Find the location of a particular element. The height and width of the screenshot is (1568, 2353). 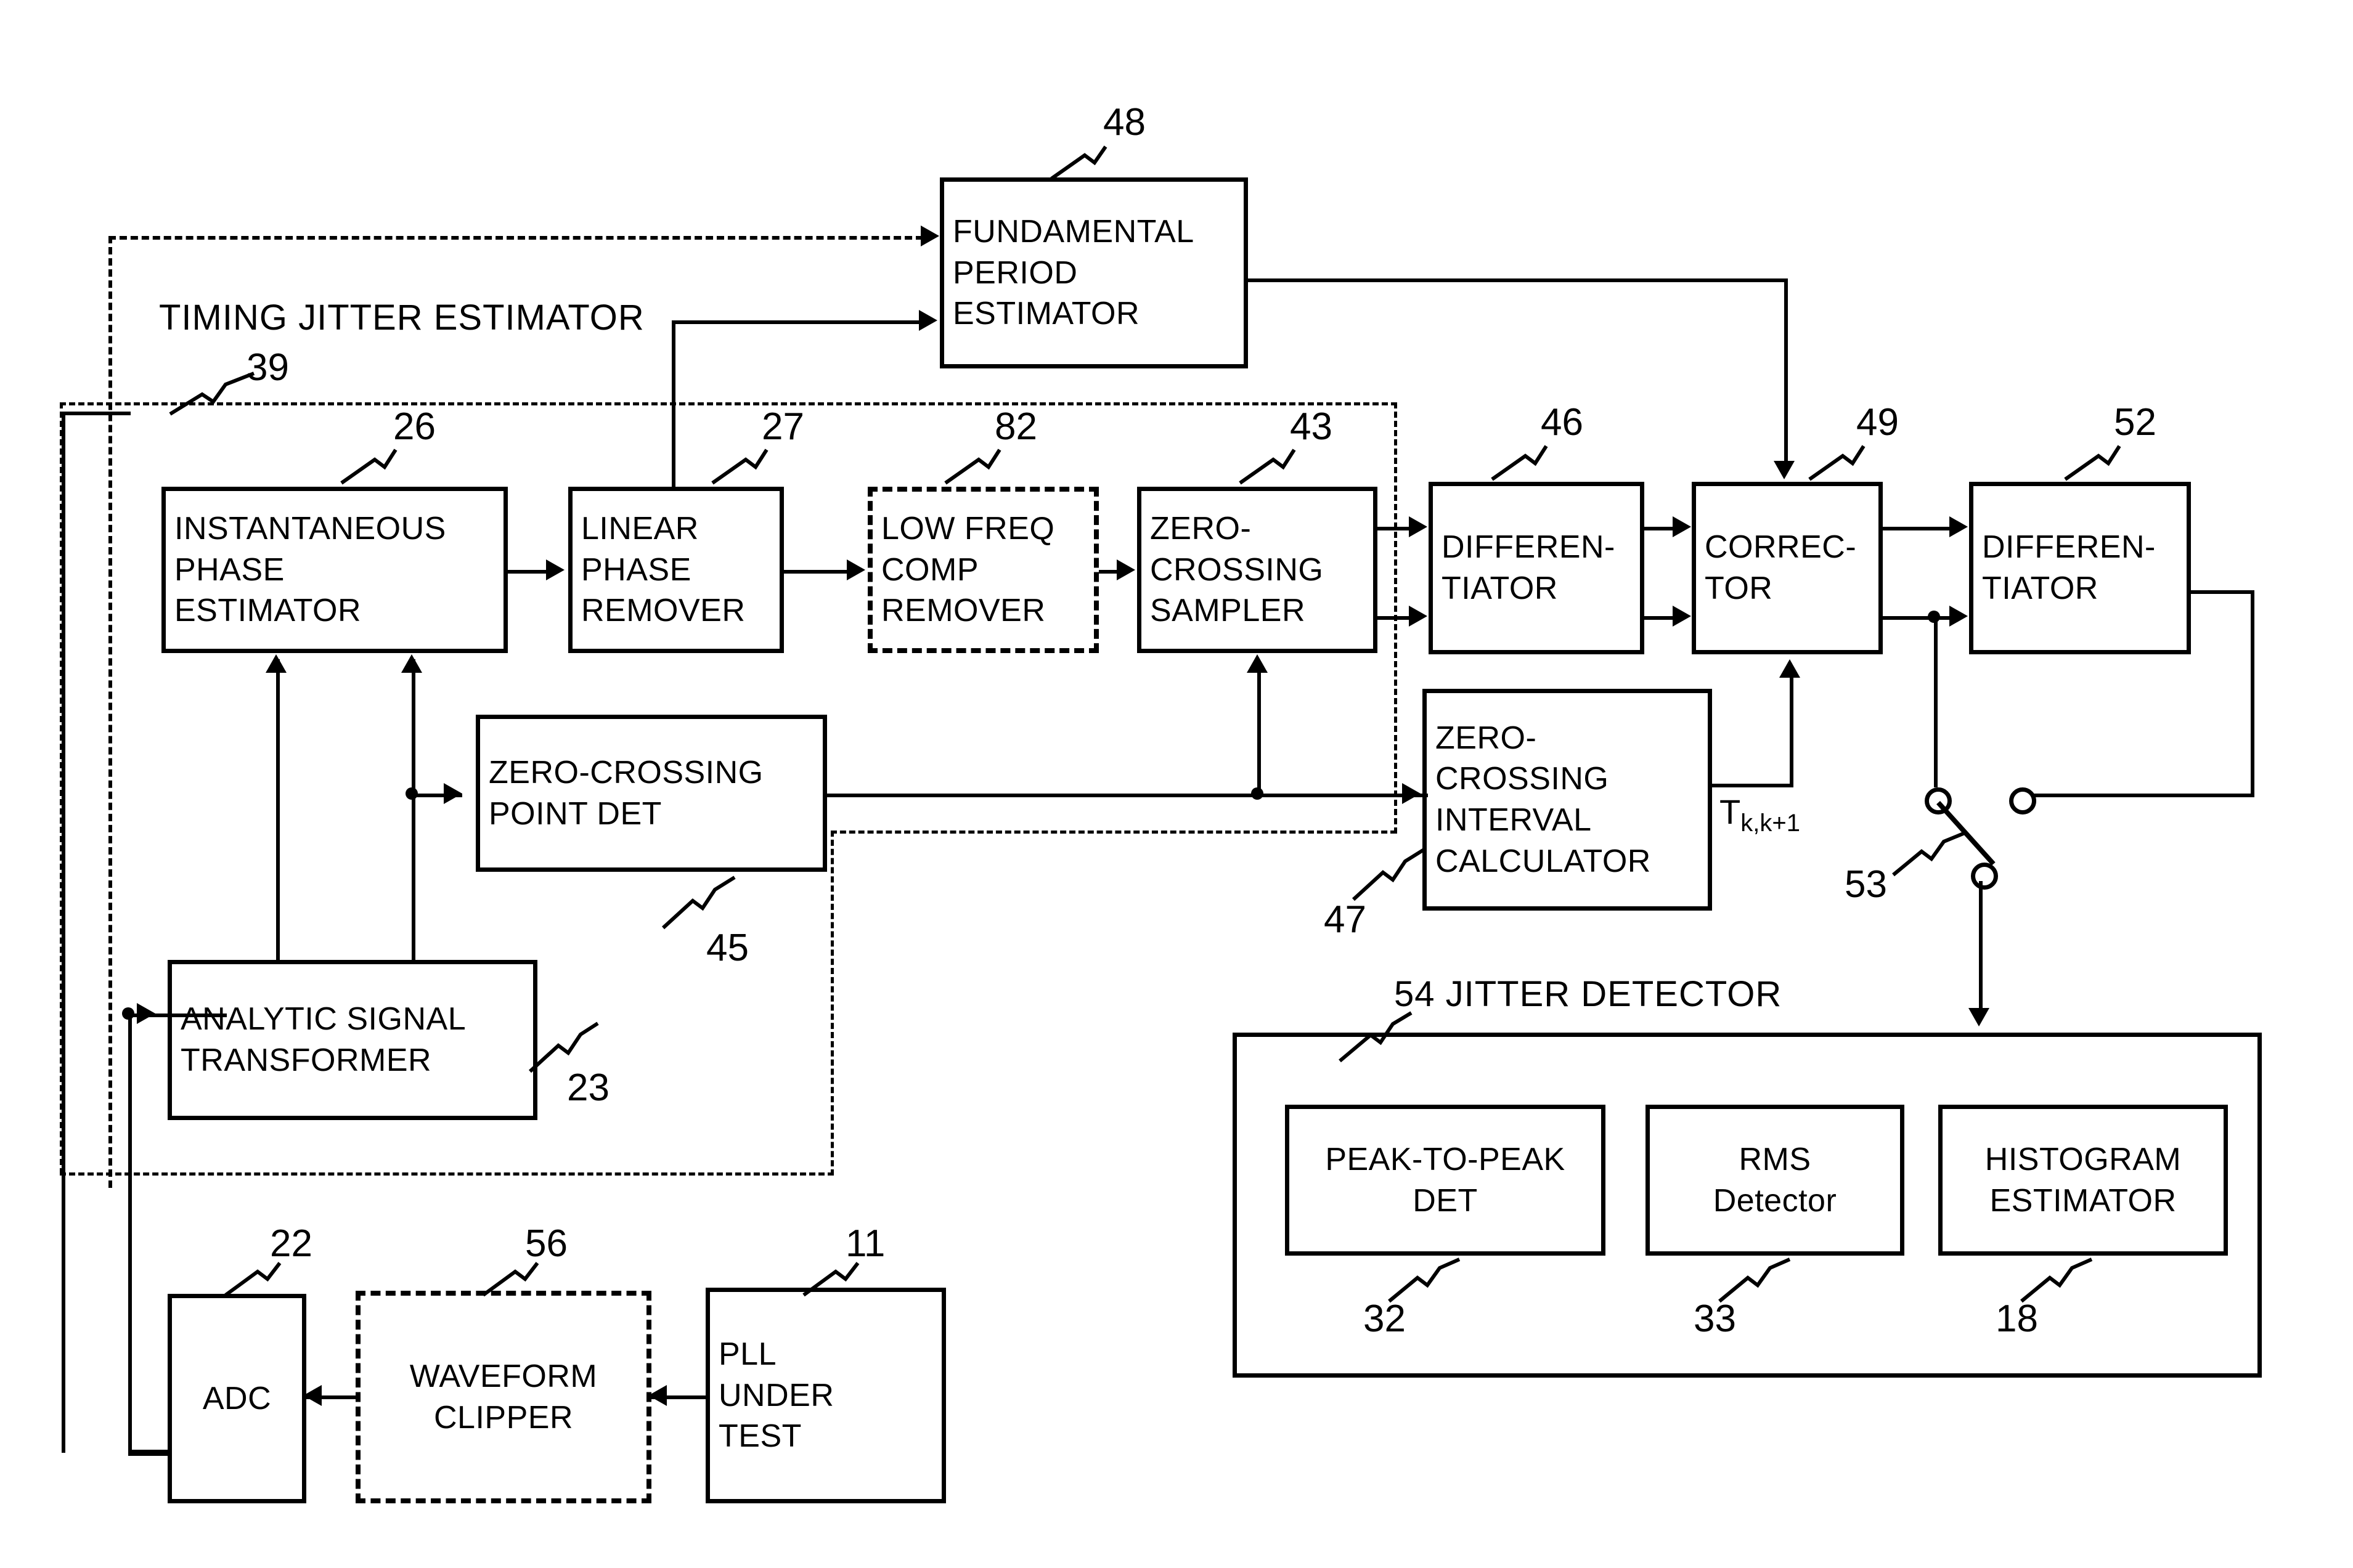

block-pll-under-test: PLL UNDER TEST is located at coordinates (826, 1395).